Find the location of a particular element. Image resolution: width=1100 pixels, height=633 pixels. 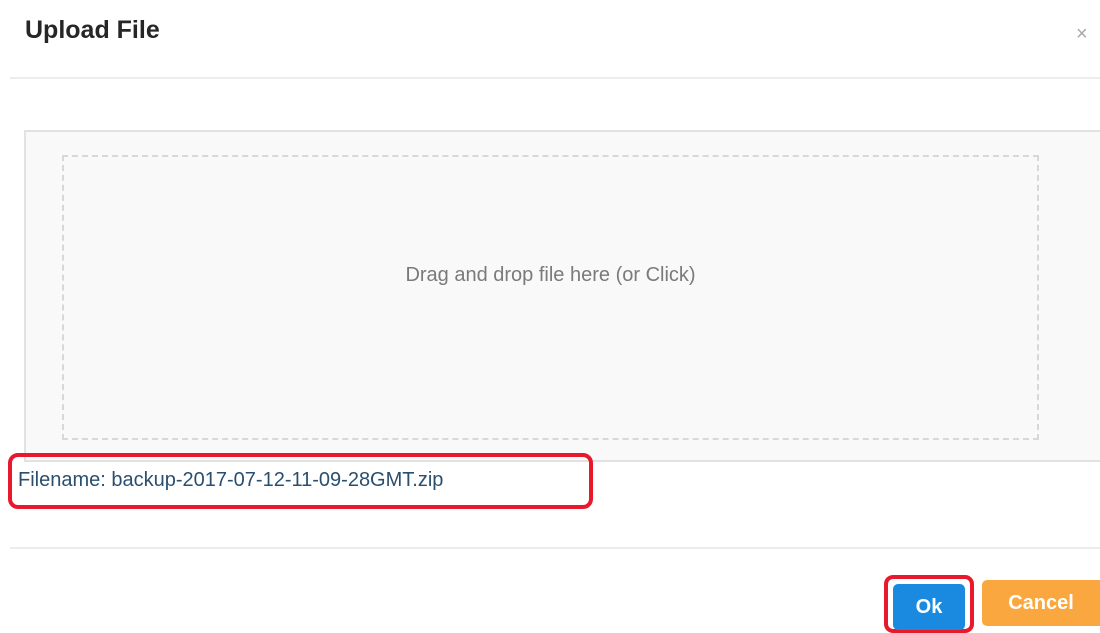

header-divider is located at coordinates (555, 78).